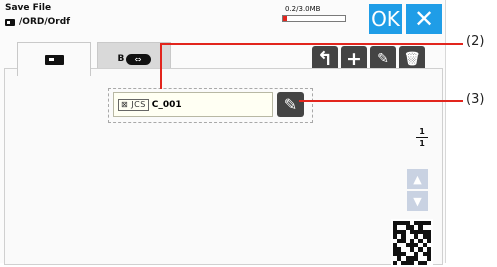 This screenshot has height=267, width=497. I want to click on close-icon: ✕, so click(424, 19).